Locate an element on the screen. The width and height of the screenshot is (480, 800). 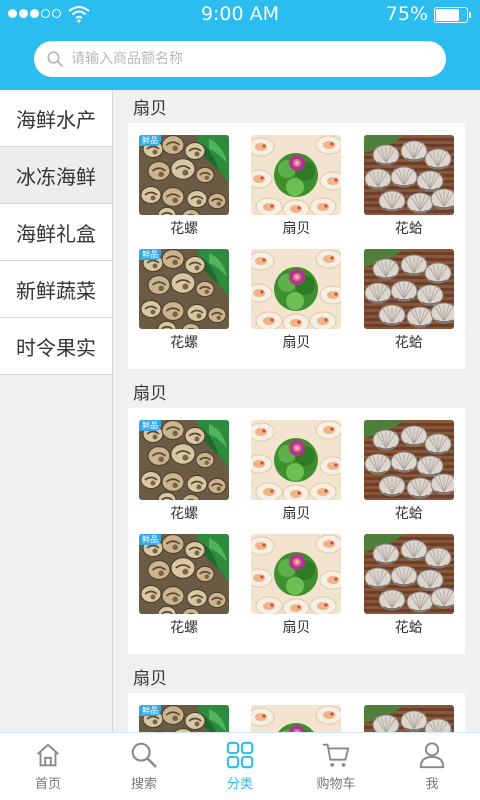
sidebar-item-4: 时令果实 is located at coordinates (56, 346).